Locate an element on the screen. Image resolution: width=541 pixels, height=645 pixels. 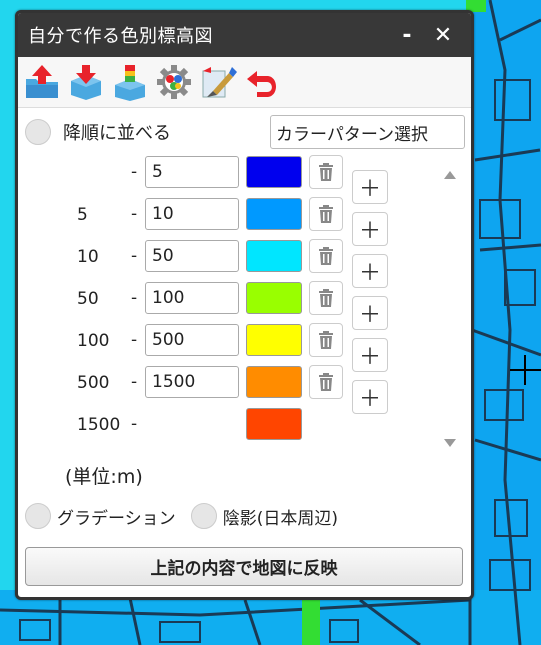
undo-button is located at coordinates (262, 82).